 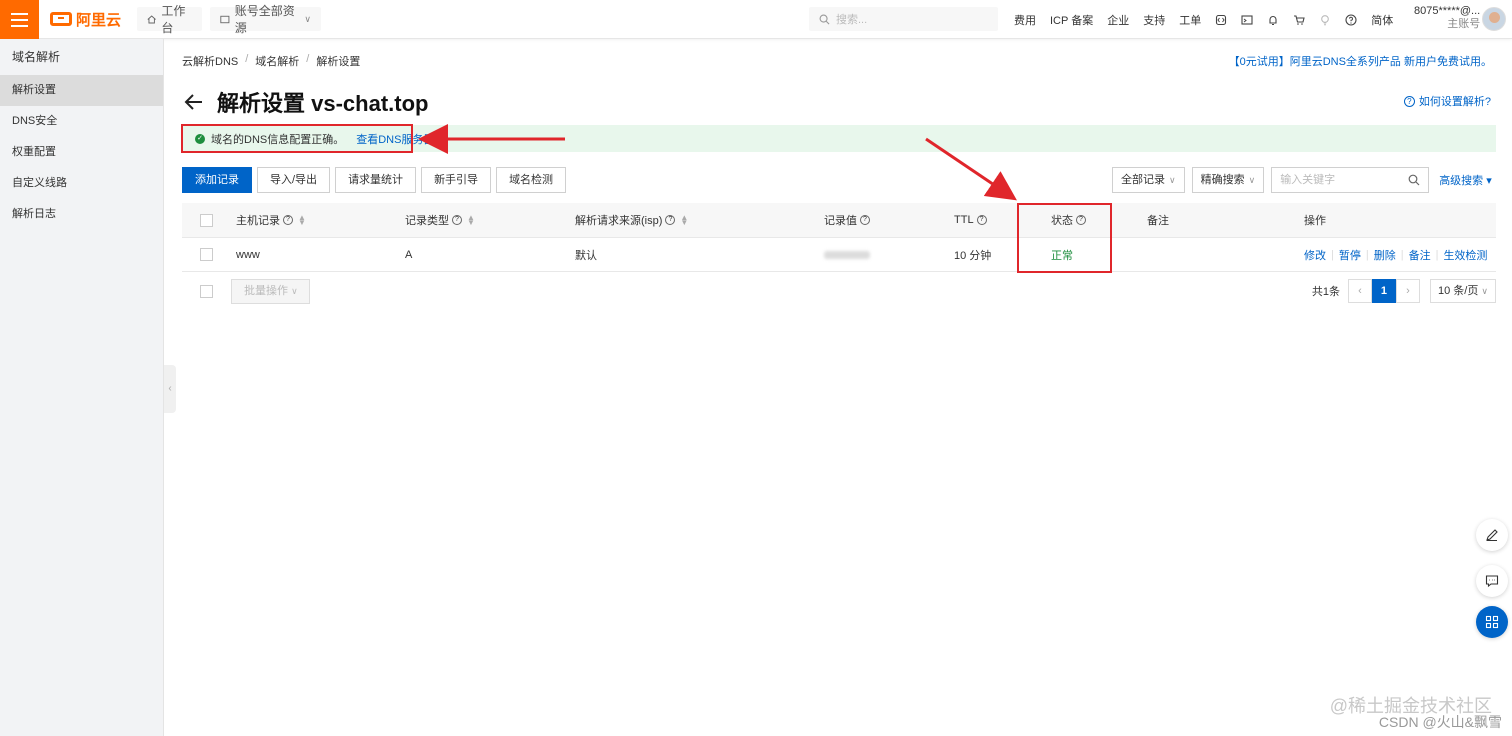 I want to click on table-row: www A 默认 10 分钟 正常 修改 | 暂停 | 删除 | 备注 | 生效检测, so click(x=839, y=255).